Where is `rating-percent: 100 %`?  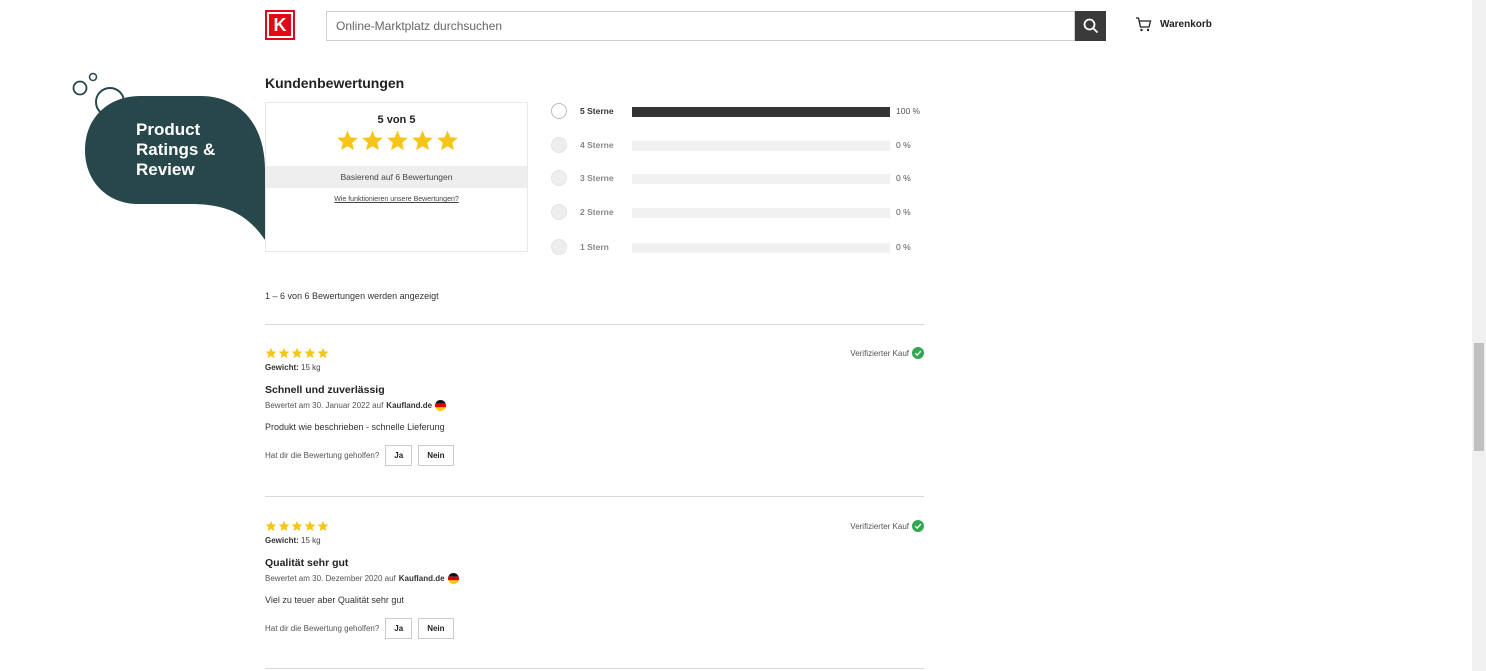
rating-percent: 100 % is located at coordinates (908, 111).